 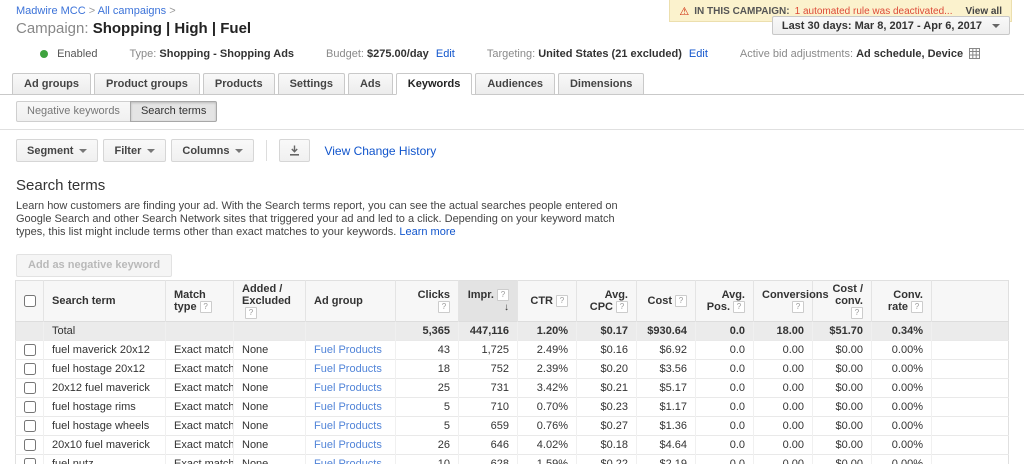 I want to click on cell-impr: 646, so click(x=488, y=444).